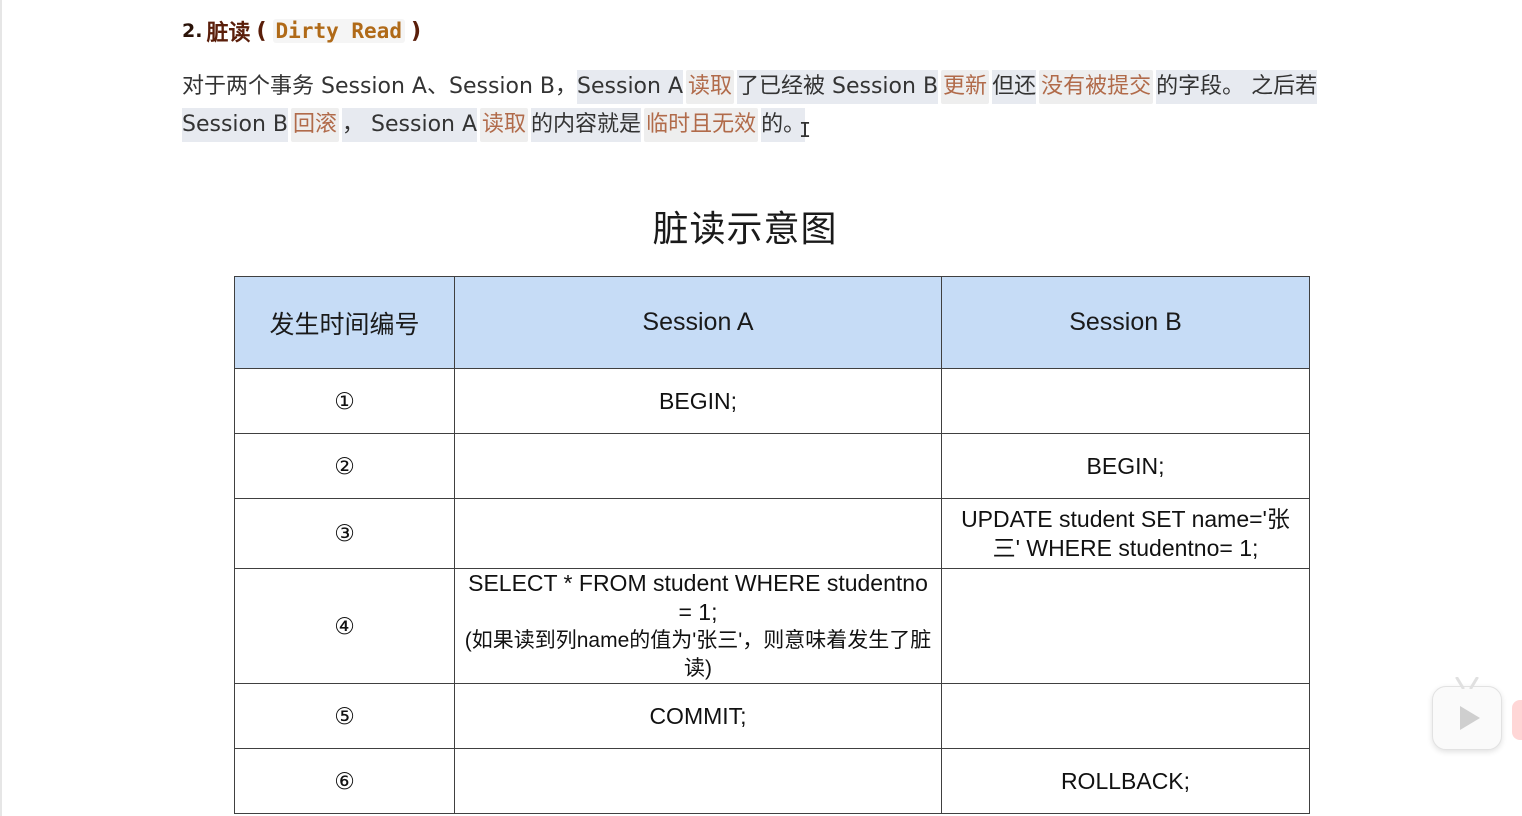 The height and width of the screenshot is (816, 1522). What do you see at coordinates (410, 125) in the screenshot?
I see `para-text-selected: ， Session A` at bounding box center [410, 125].